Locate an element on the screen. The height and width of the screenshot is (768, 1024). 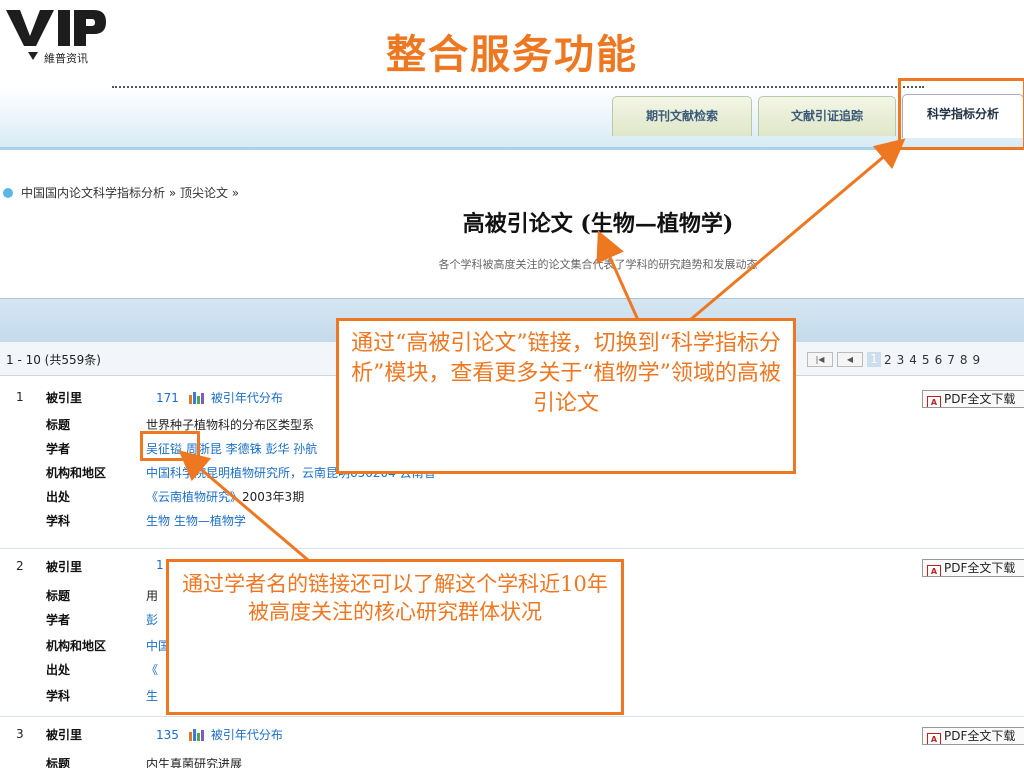
callout-scholar-link: 通过学者名的链接还可以了解这个学科近10年被高度关注的核心研究群体状况 is located at coordinates (395, 637).